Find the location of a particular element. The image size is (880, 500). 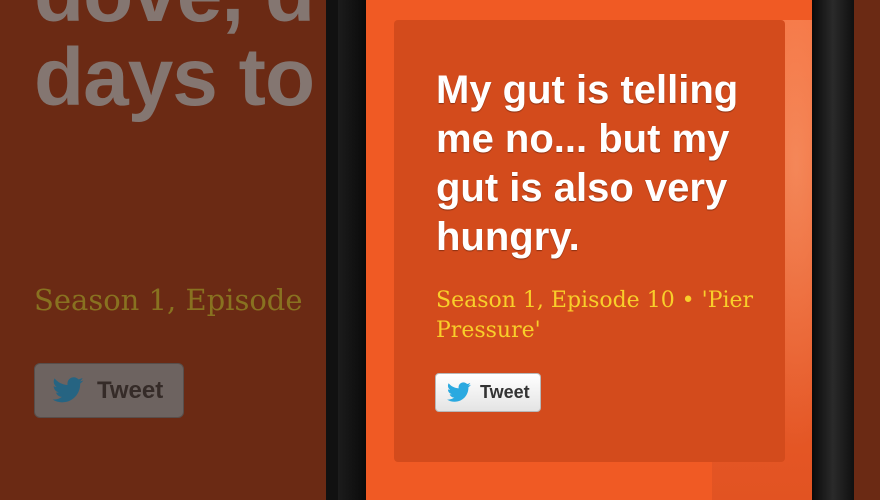

tweet-button-label: Tweet is located at coordinates (505, 392).